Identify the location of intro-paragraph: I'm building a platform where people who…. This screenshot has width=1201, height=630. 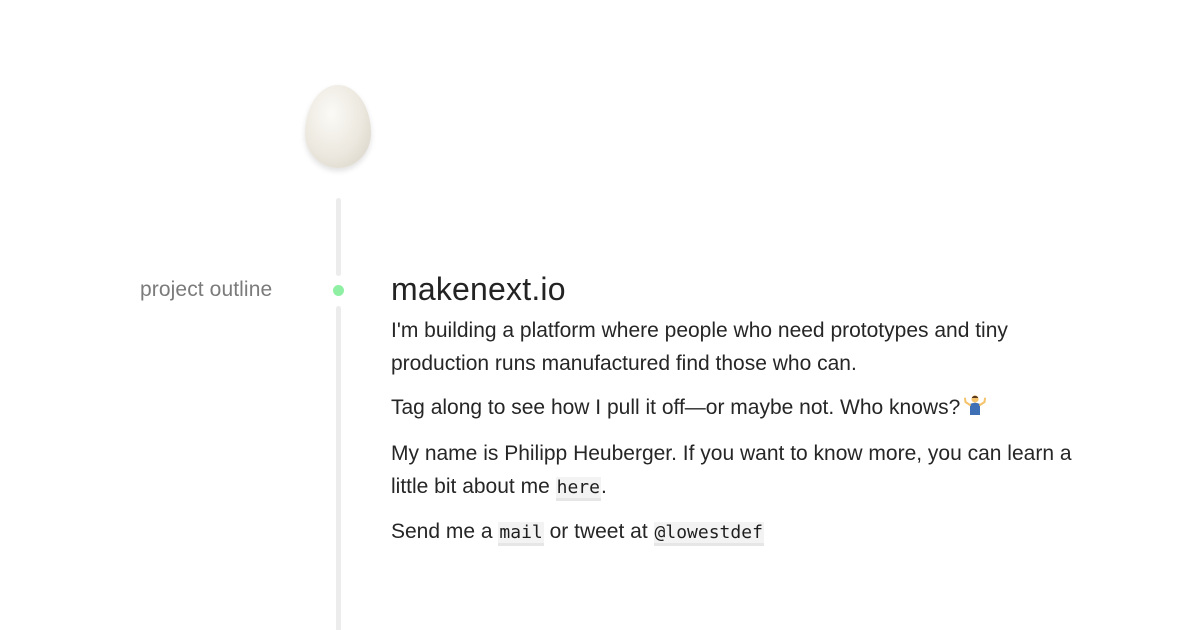
(699, 347).